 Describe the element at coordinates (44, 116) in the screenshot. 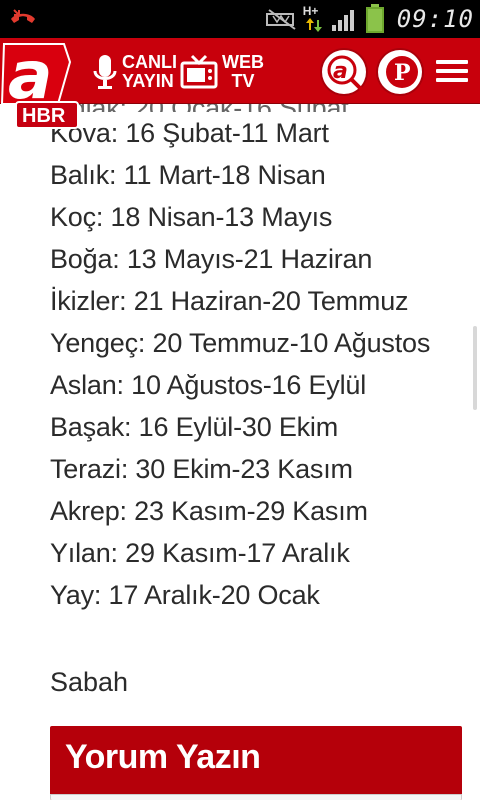

I see `logo-text: HBR` at that location.